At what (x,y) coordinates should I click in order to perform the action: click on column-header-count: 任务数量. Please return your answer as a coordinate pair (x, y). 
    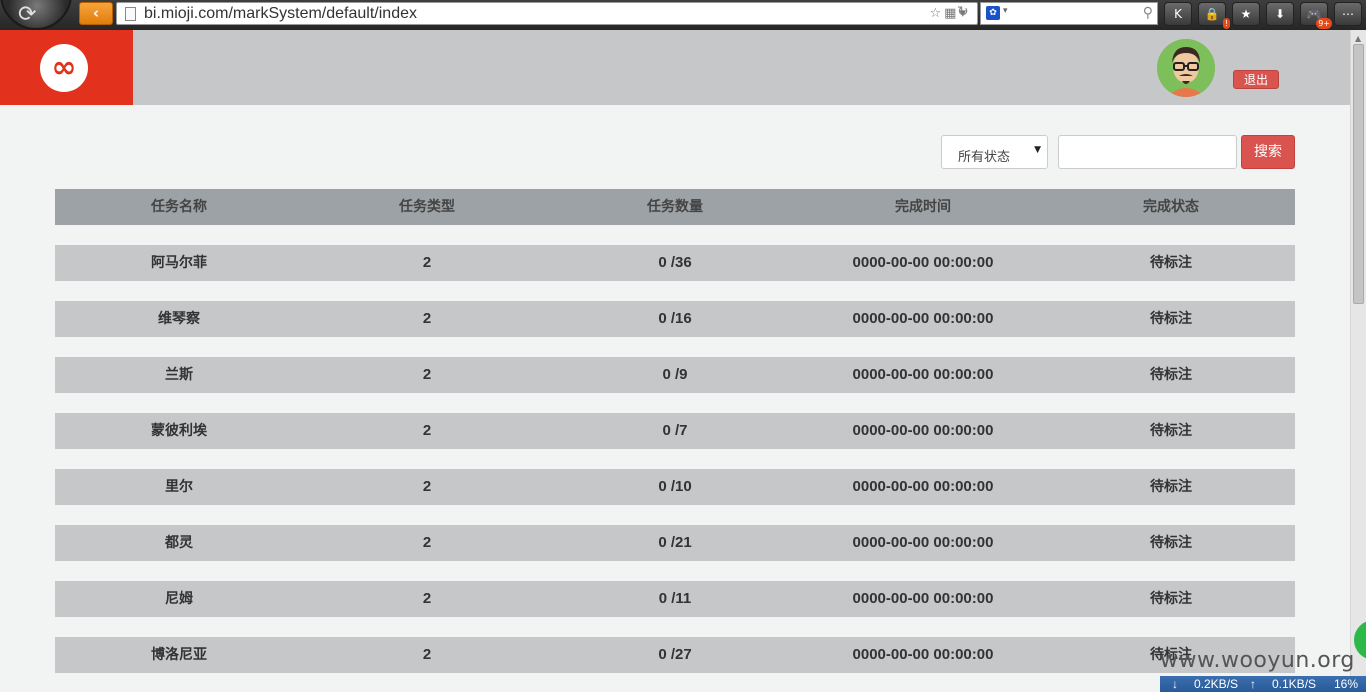
    Looking at the image, I should click on (675, 207).